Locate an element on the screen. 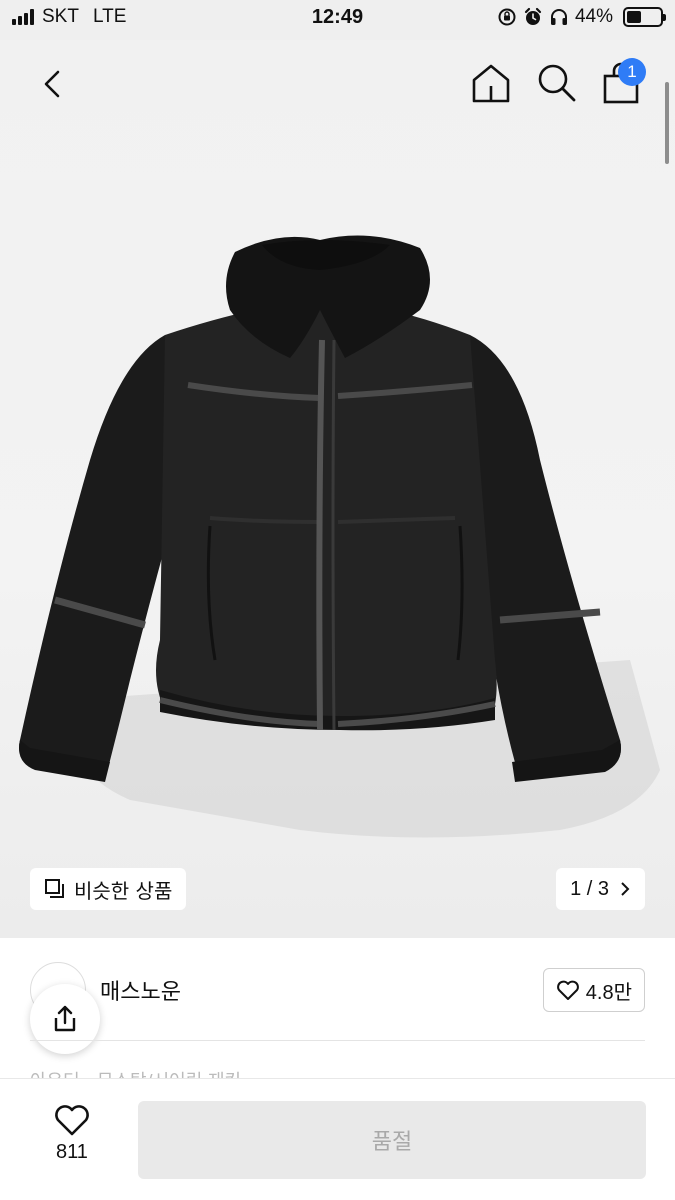  image-pager: 1 / 3 is located at coordinates (600, 889).